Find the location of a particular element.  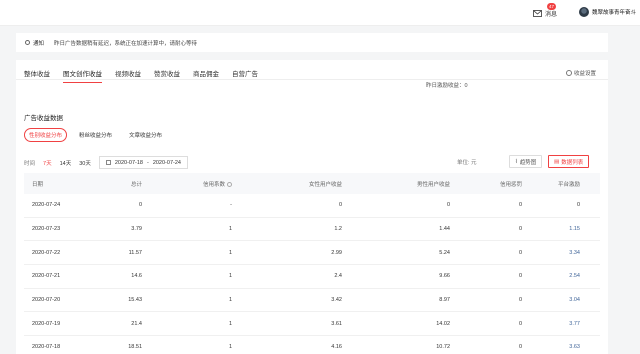

data-list-button: ▤ 数据列表 is located at coordinates (569, 161).